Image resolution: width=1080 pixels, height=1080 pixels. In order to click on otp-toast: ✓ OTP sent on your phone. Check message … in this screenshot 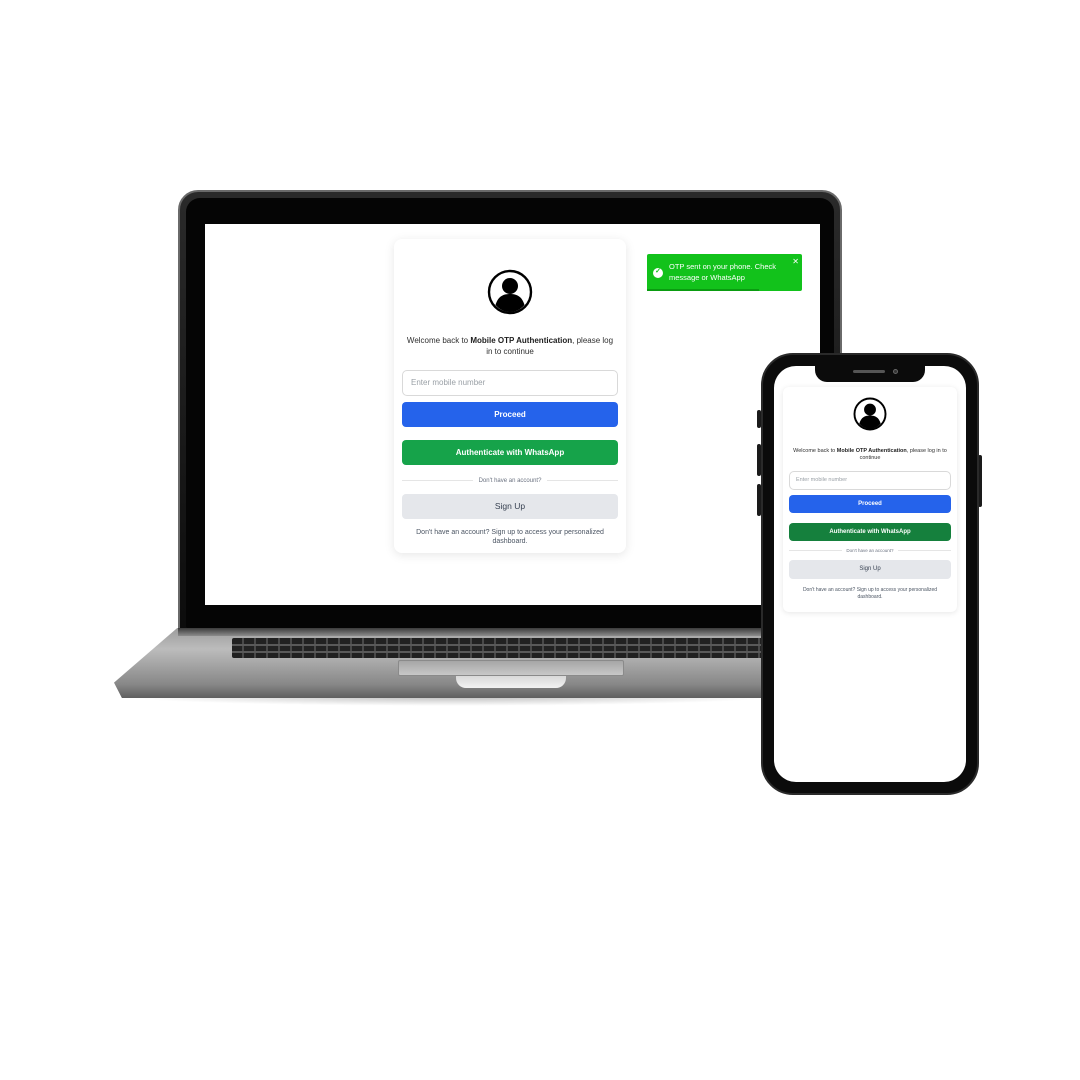, I will do `click(724, 272)`.